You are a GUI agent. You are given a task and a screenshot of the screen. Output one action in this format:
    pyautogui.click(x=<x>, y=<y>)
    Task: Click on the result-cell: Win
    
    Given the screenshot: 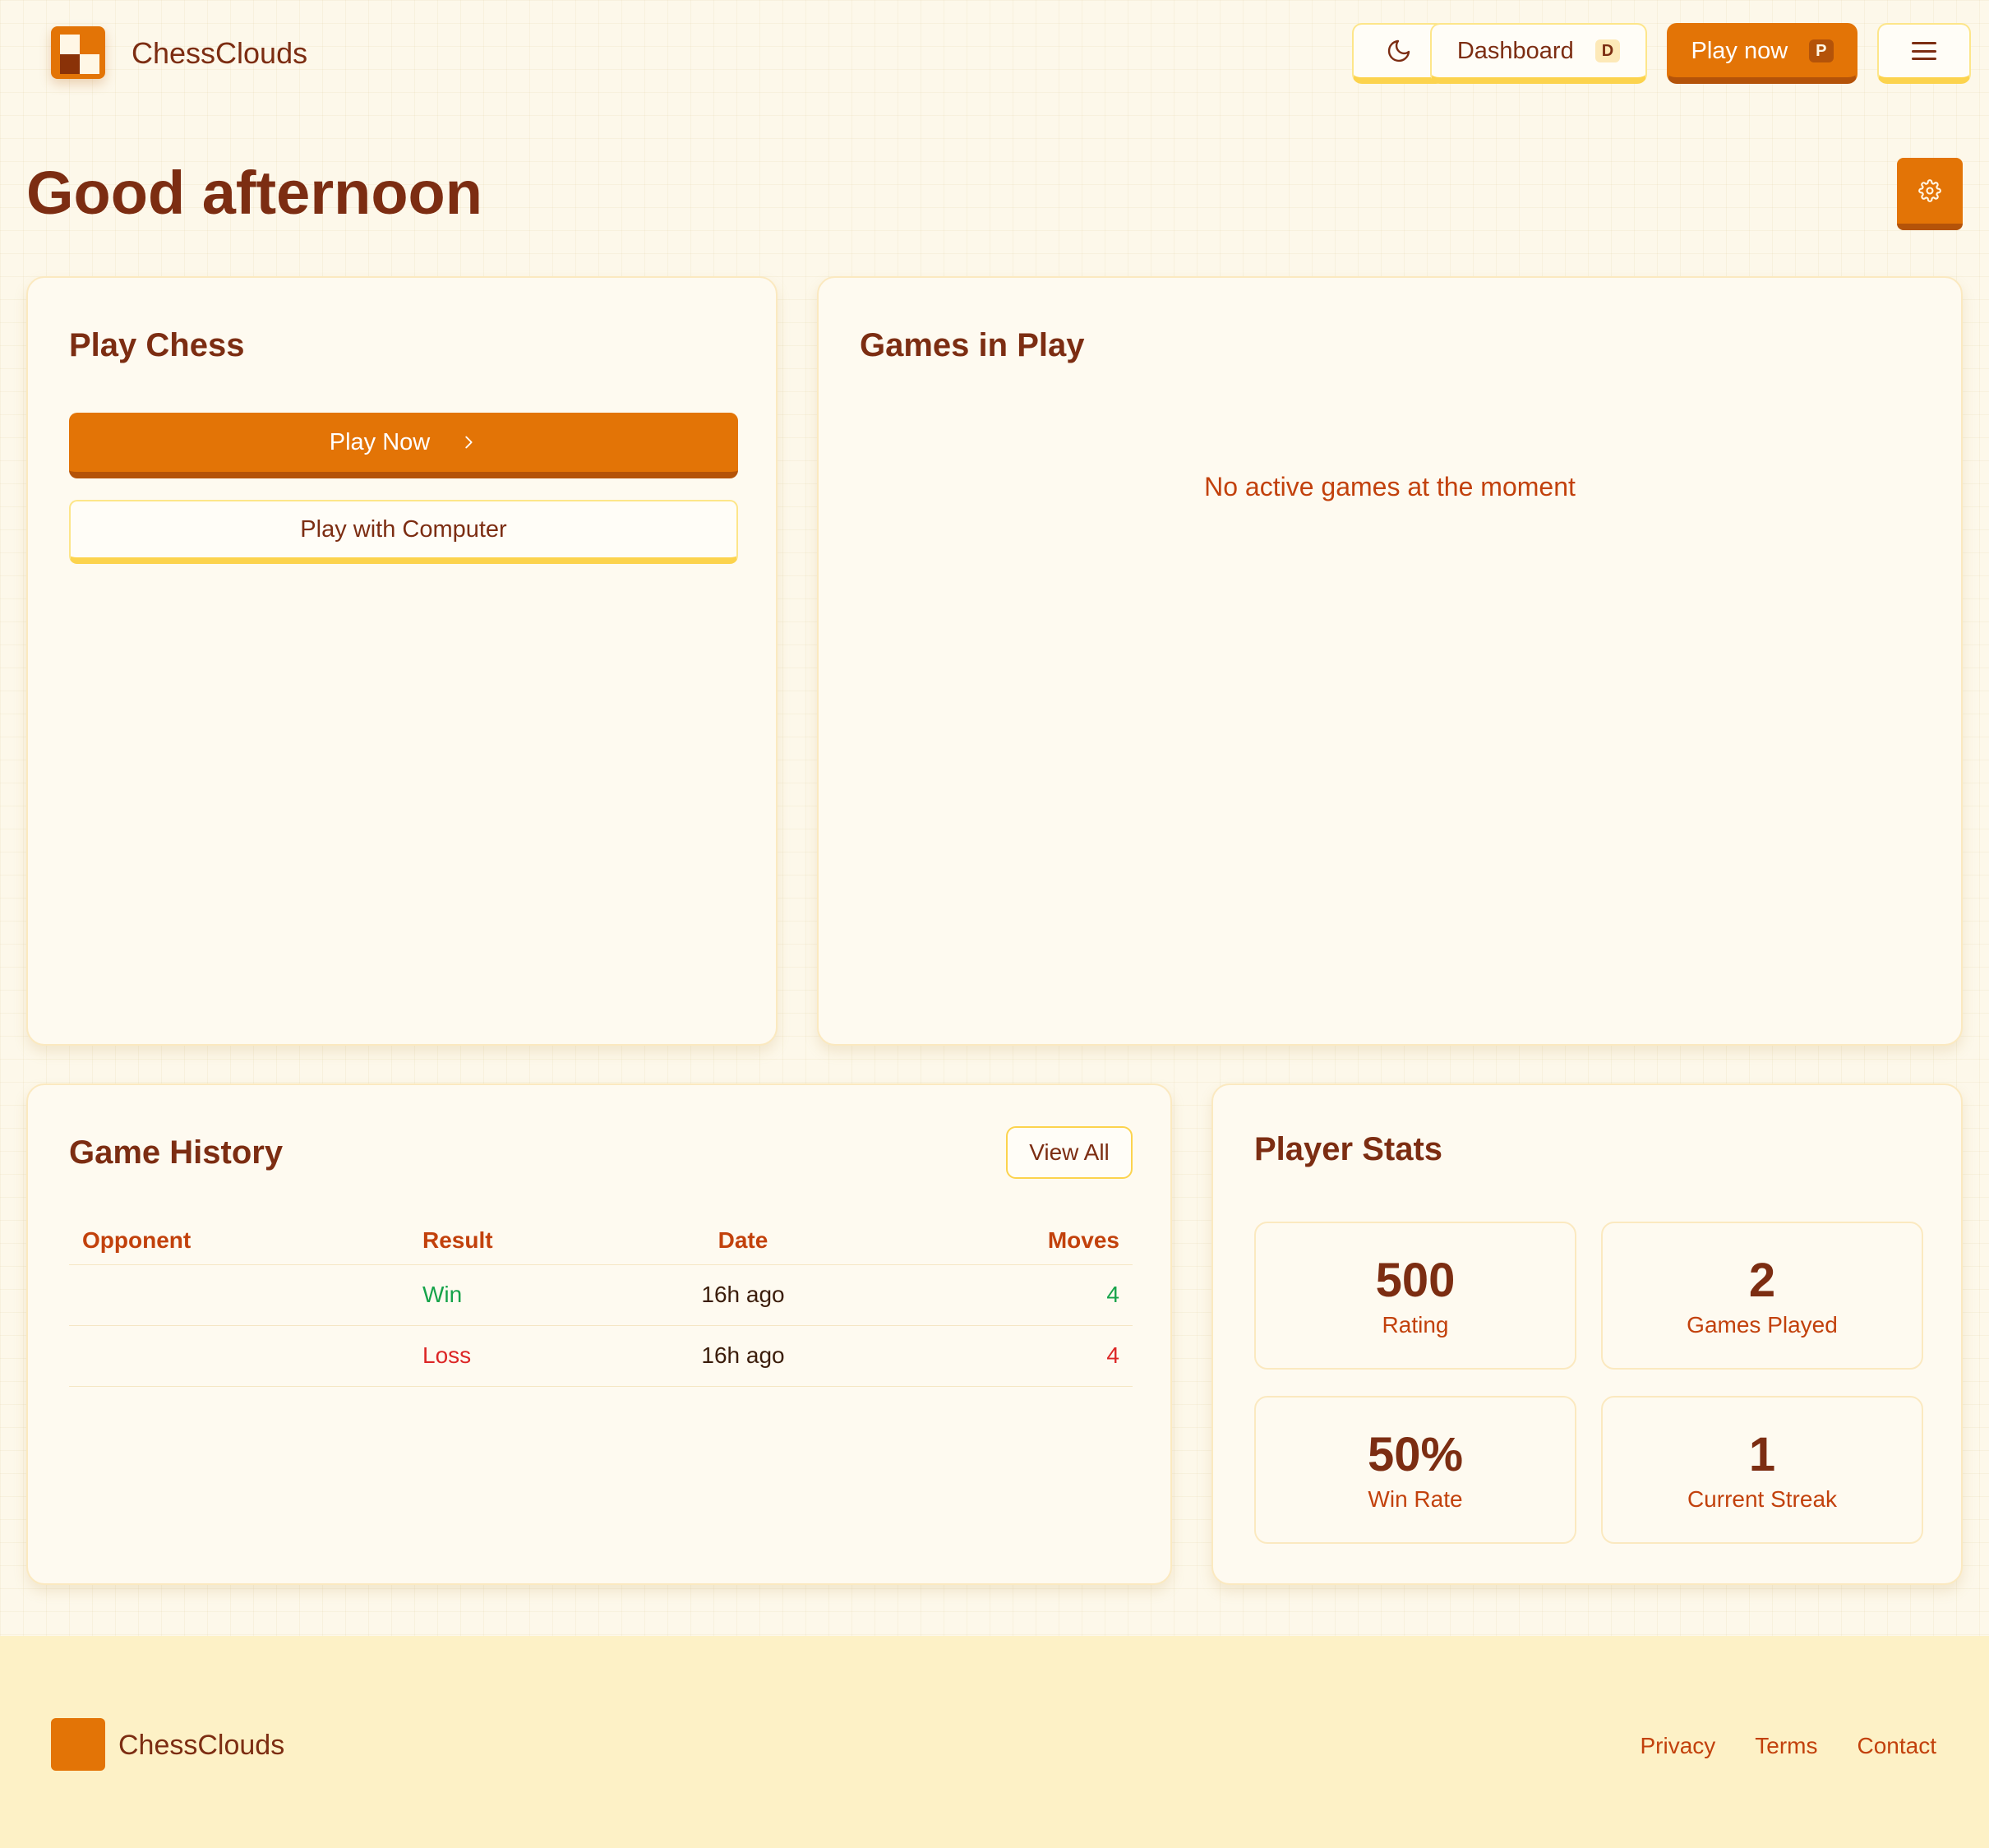 What is the action you would take?
    pyautogui.click(x=533, y=1295)
    